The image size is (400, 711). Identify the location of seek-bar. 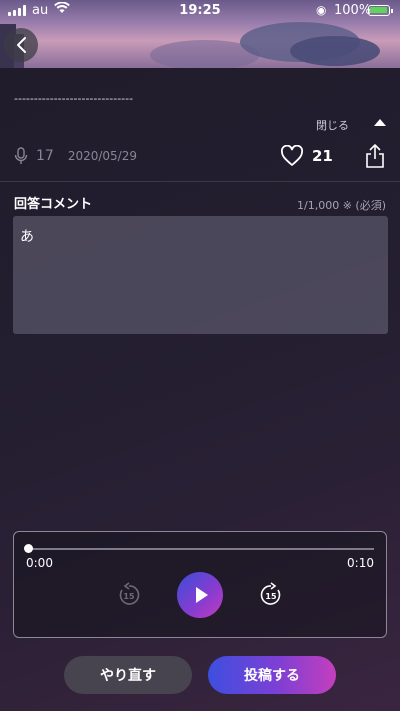
(201, 549).